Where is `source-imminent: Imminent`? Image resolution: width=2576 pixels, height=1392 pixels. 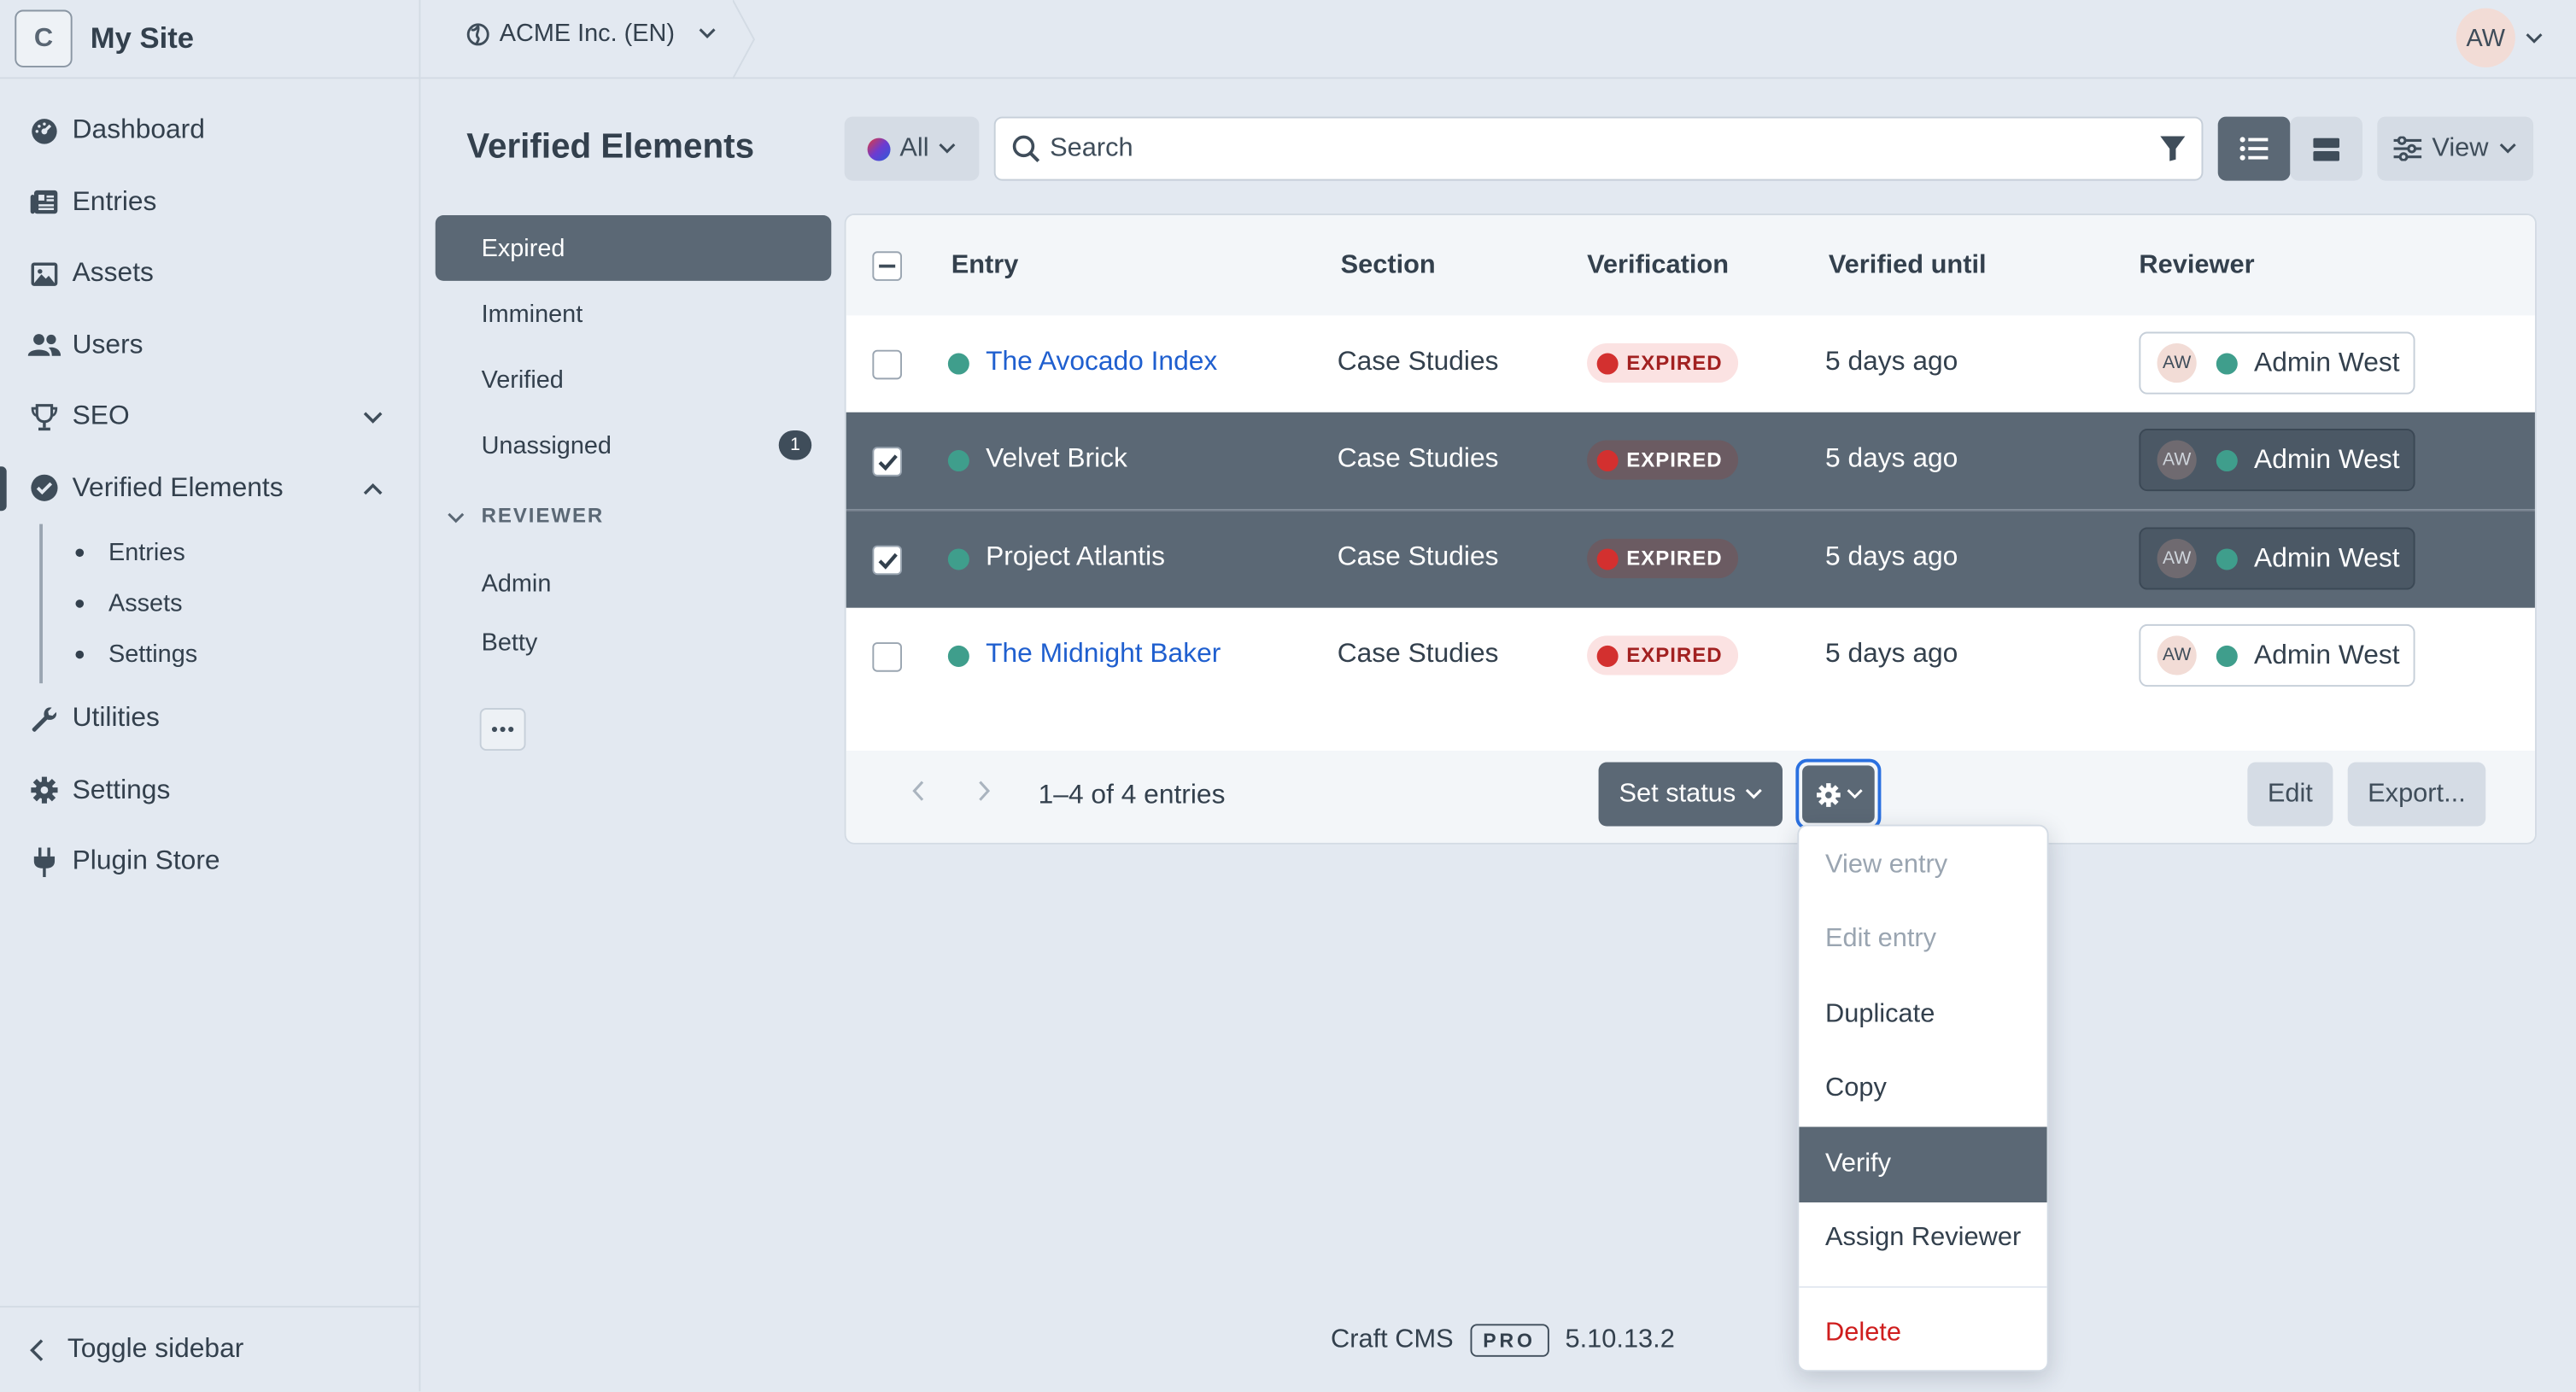 source-imminent: Imminent is located at coordinates (634, 314).